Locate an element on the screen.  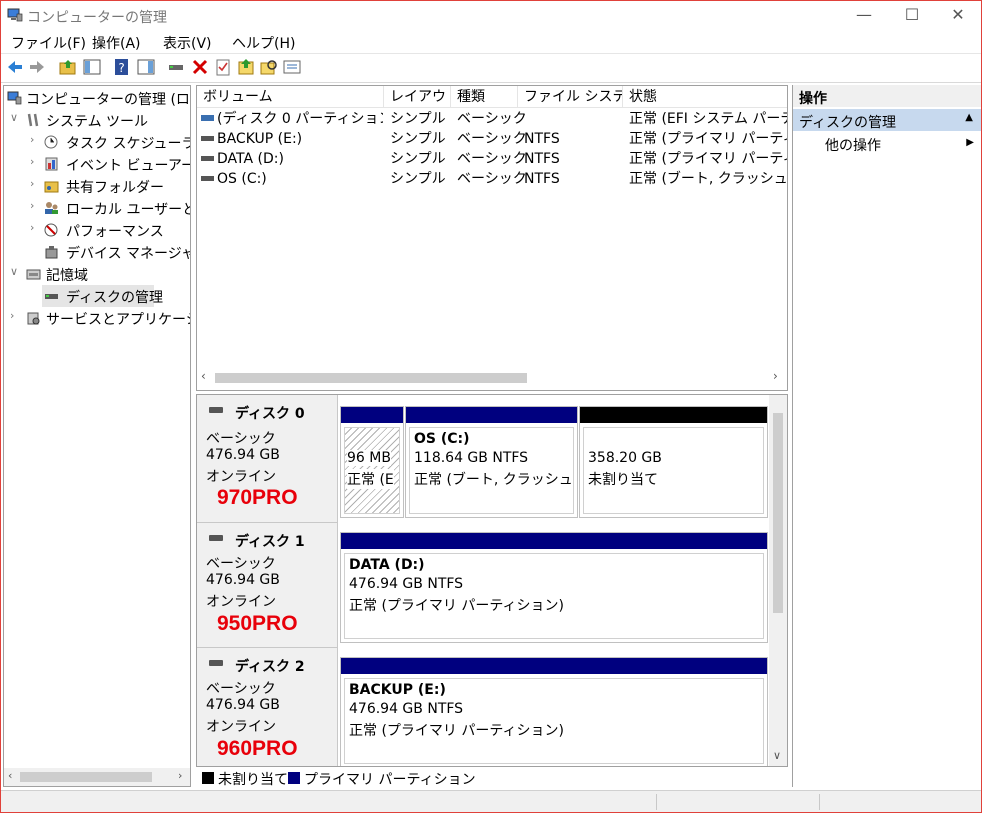
list-icon is located at coordinates (292, 67).